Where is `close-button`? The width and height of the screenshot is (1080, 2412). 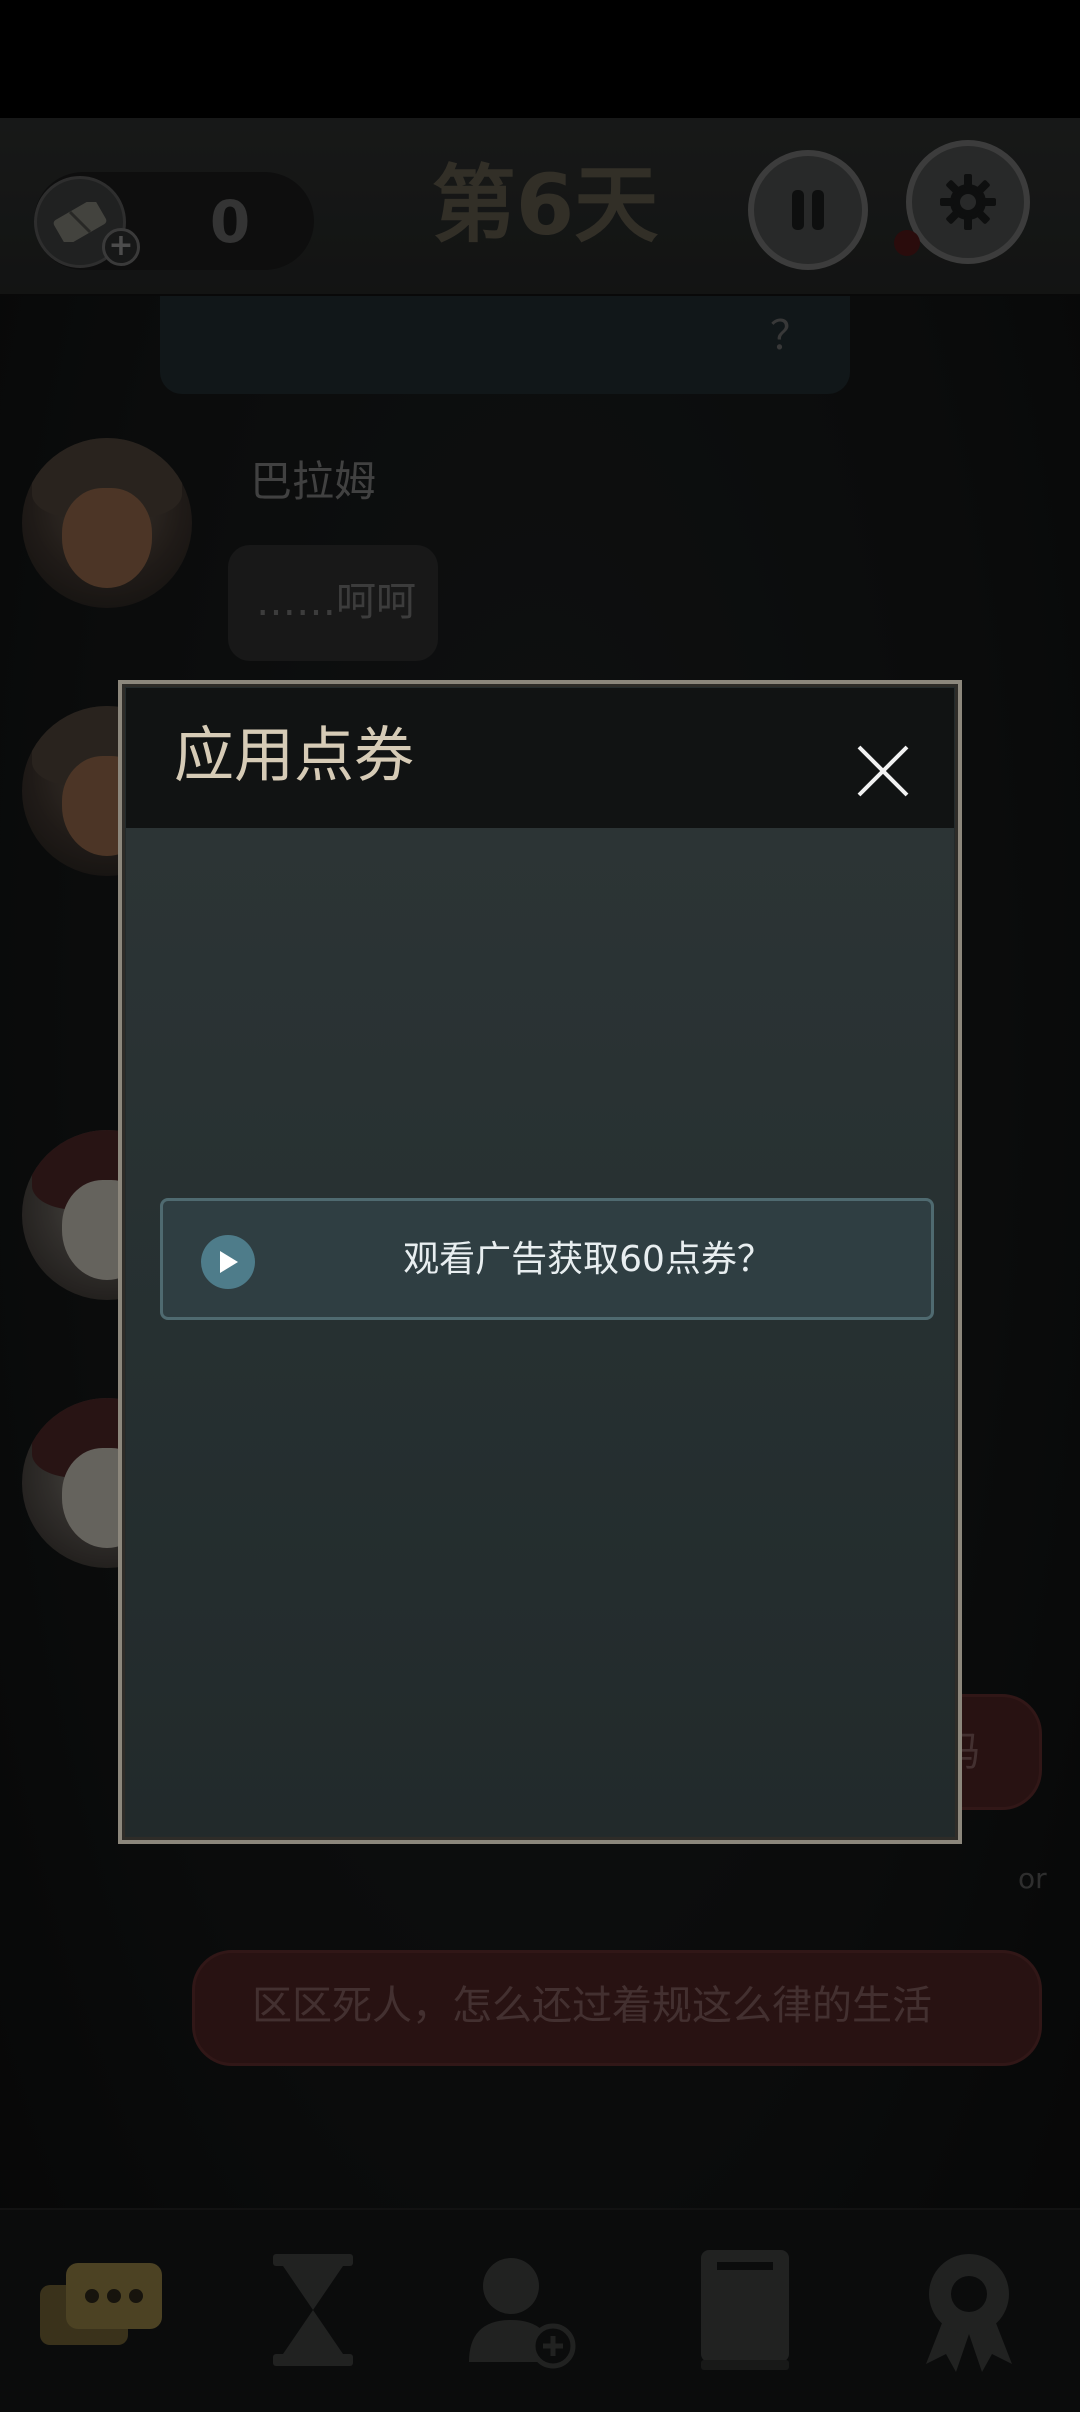
close-button is located at coordinates (883, 771).